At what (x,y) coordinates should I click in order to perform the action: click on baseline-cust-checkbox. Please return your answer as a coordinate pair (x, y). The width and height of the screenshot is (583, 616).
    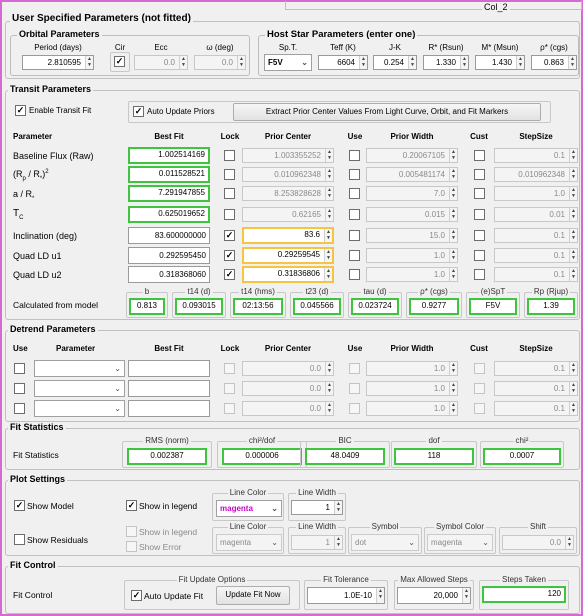
    Looking at the image, I should click on (479, 155).